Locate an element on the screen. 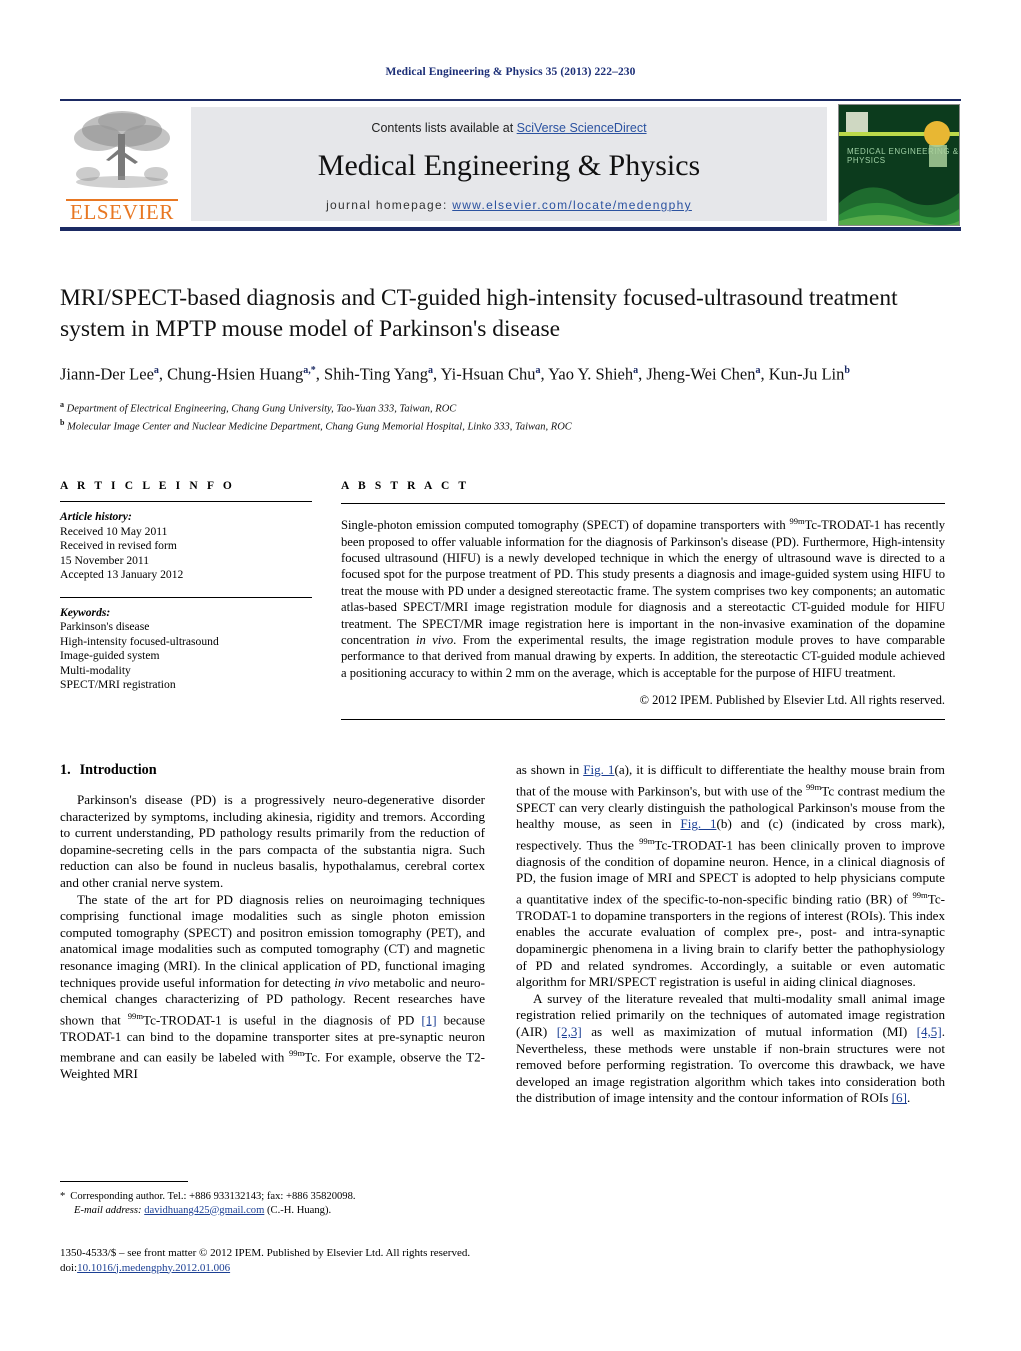 This screenshot has width=1021, height=1351. author-affiliation-mark: a,* is located at coordinates (309, 370).